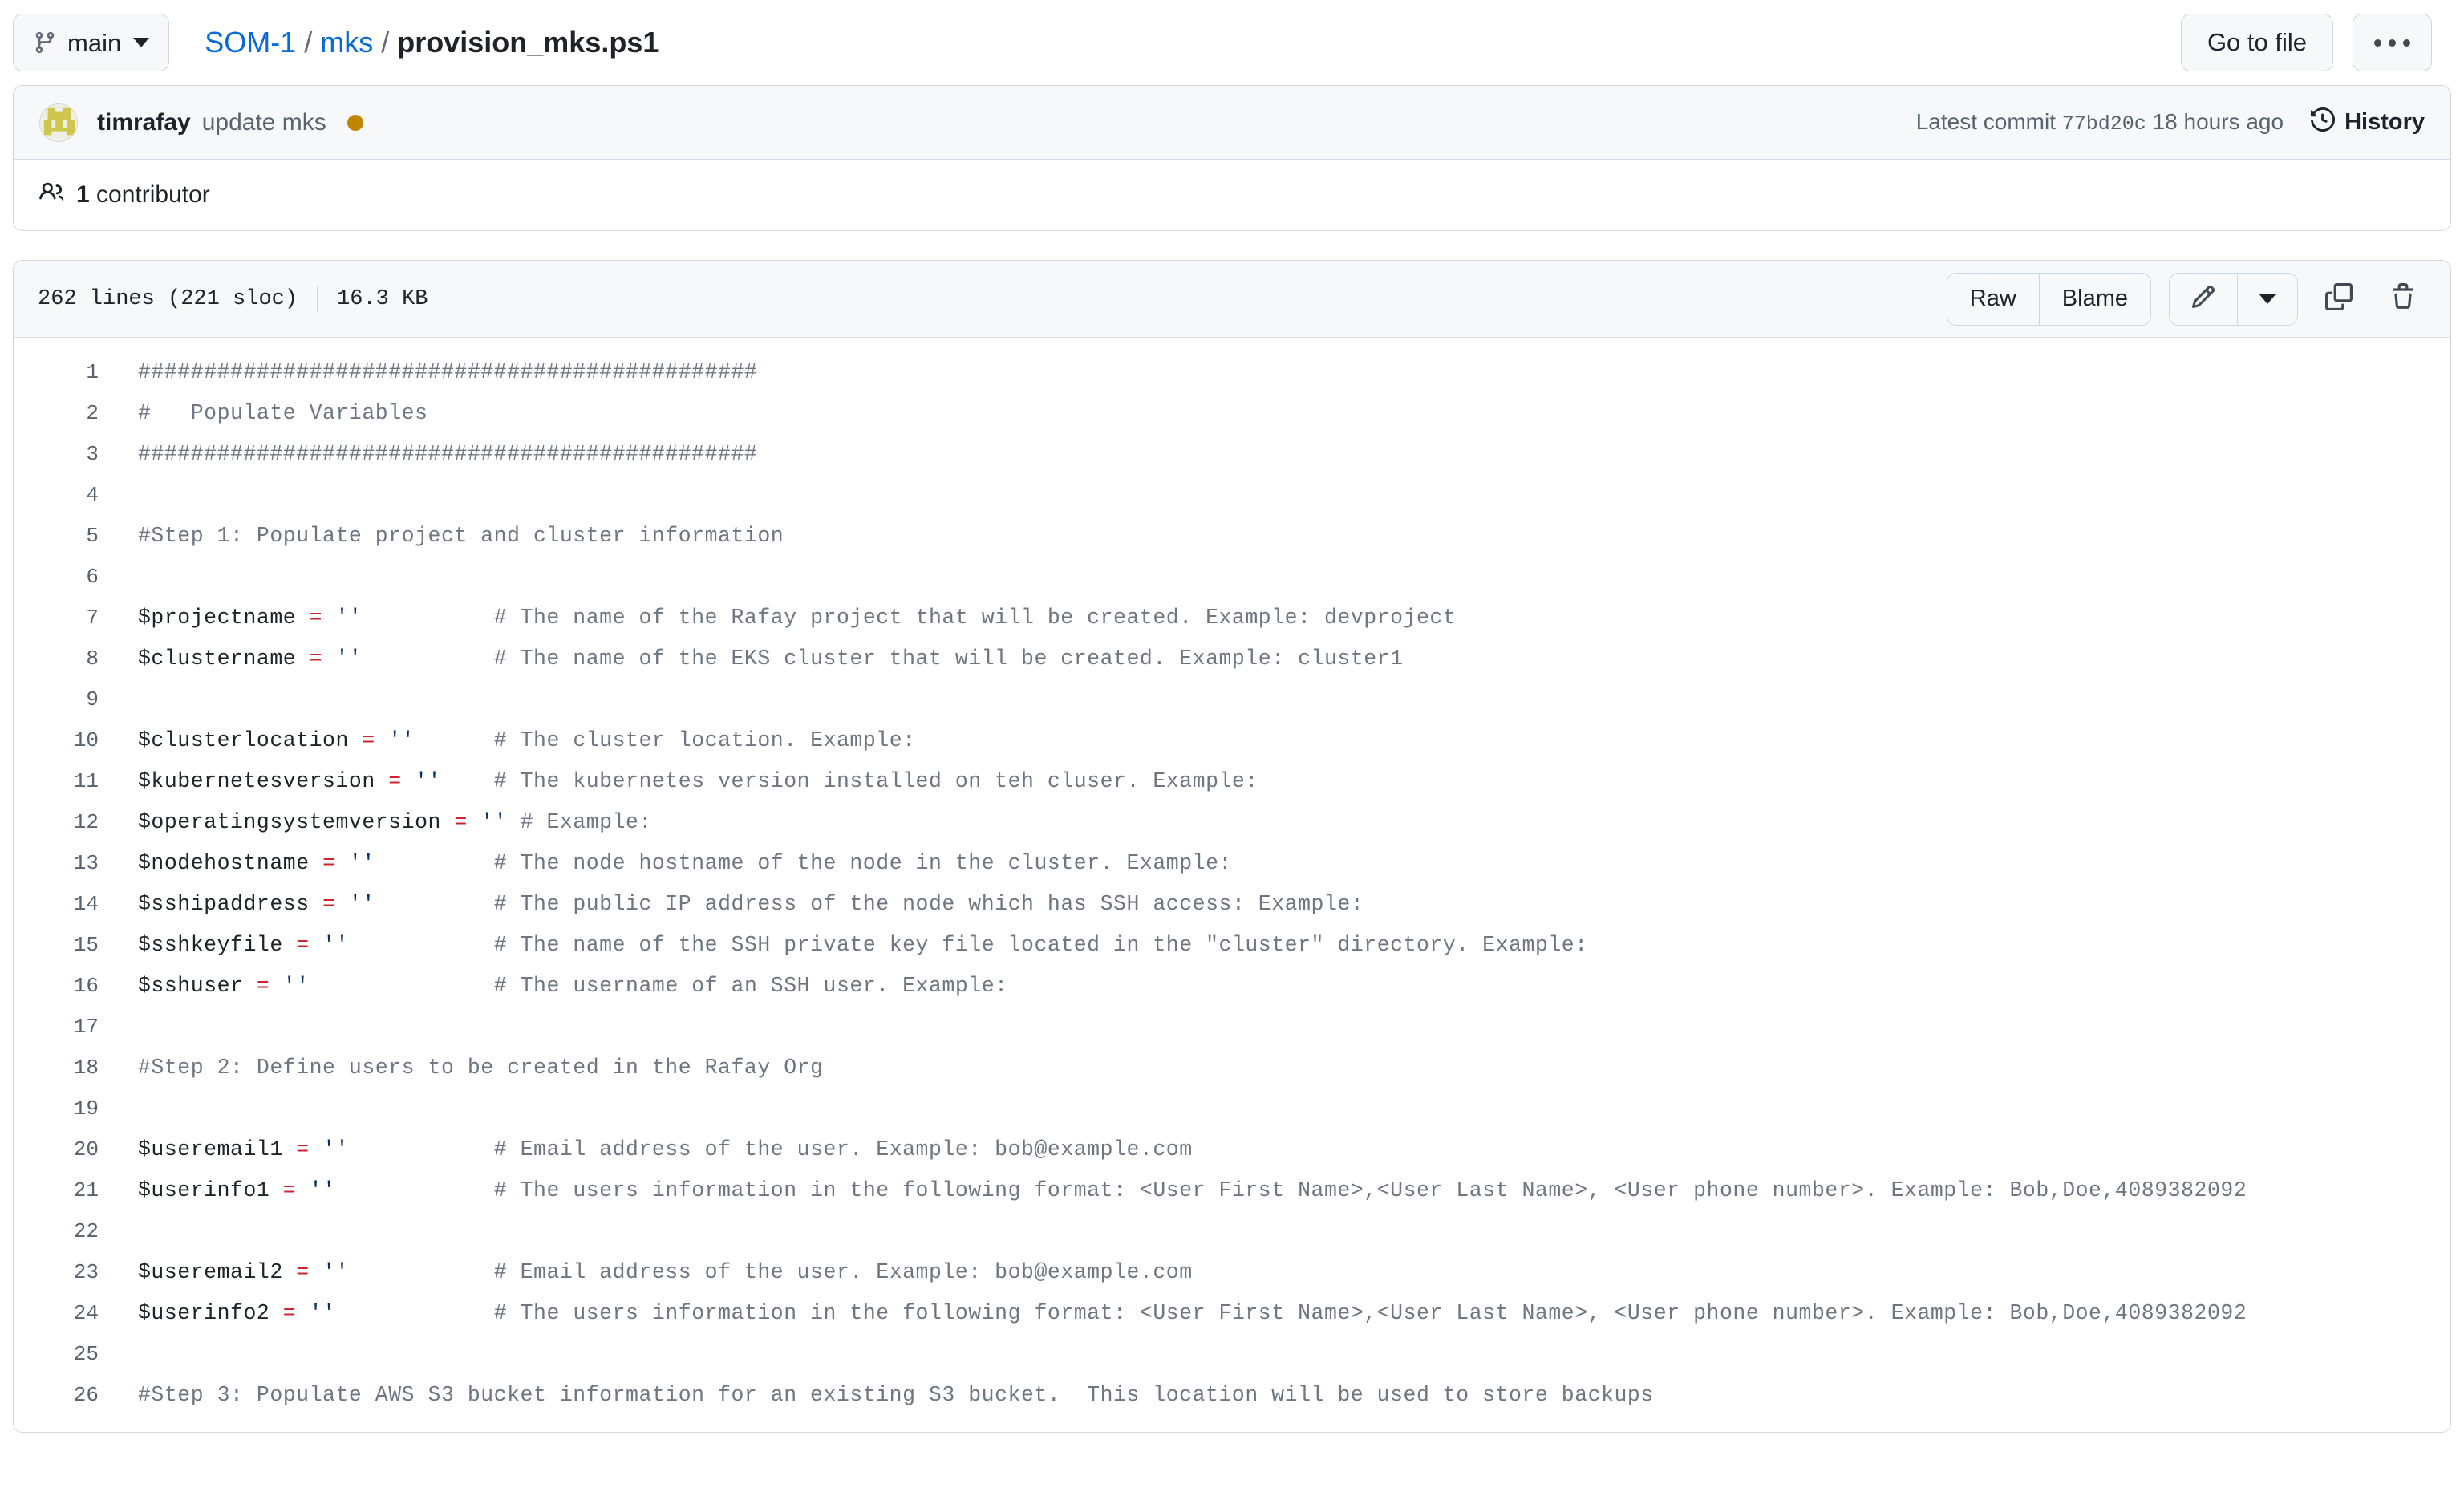  What do you see at coordinates (56, 495) in the screenshot?
I see `line-number: 4` at bounding box center [56, 495].